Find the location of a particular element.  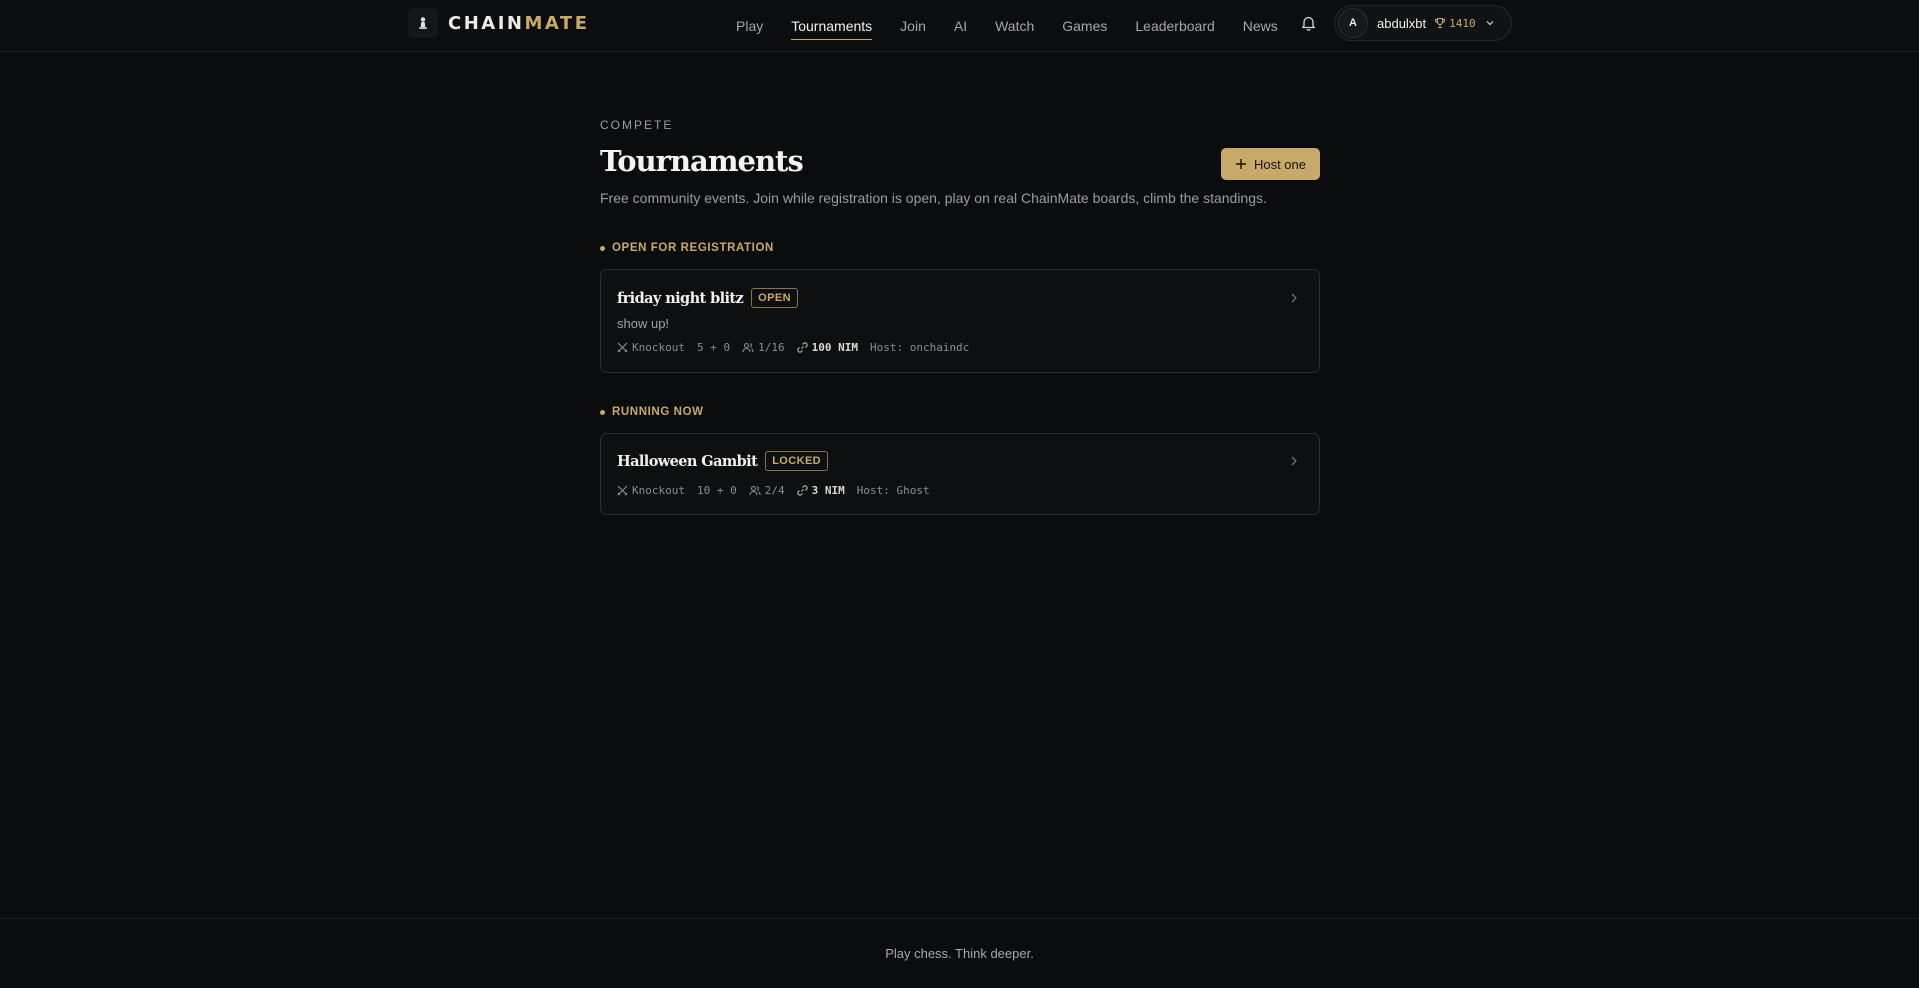

notifications-bell-icon is located at coordinates (1308, 23).